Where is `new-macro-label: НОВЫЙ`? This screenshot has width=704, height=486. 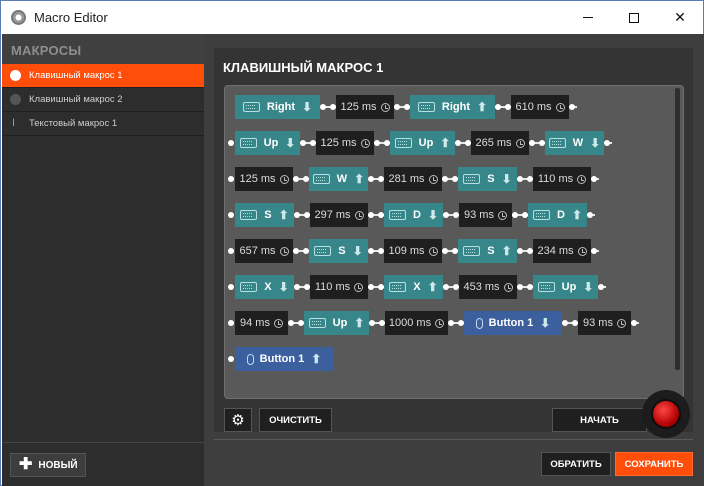
new-macro-label: НОВЫЙ is located at coordinates (58, 465).